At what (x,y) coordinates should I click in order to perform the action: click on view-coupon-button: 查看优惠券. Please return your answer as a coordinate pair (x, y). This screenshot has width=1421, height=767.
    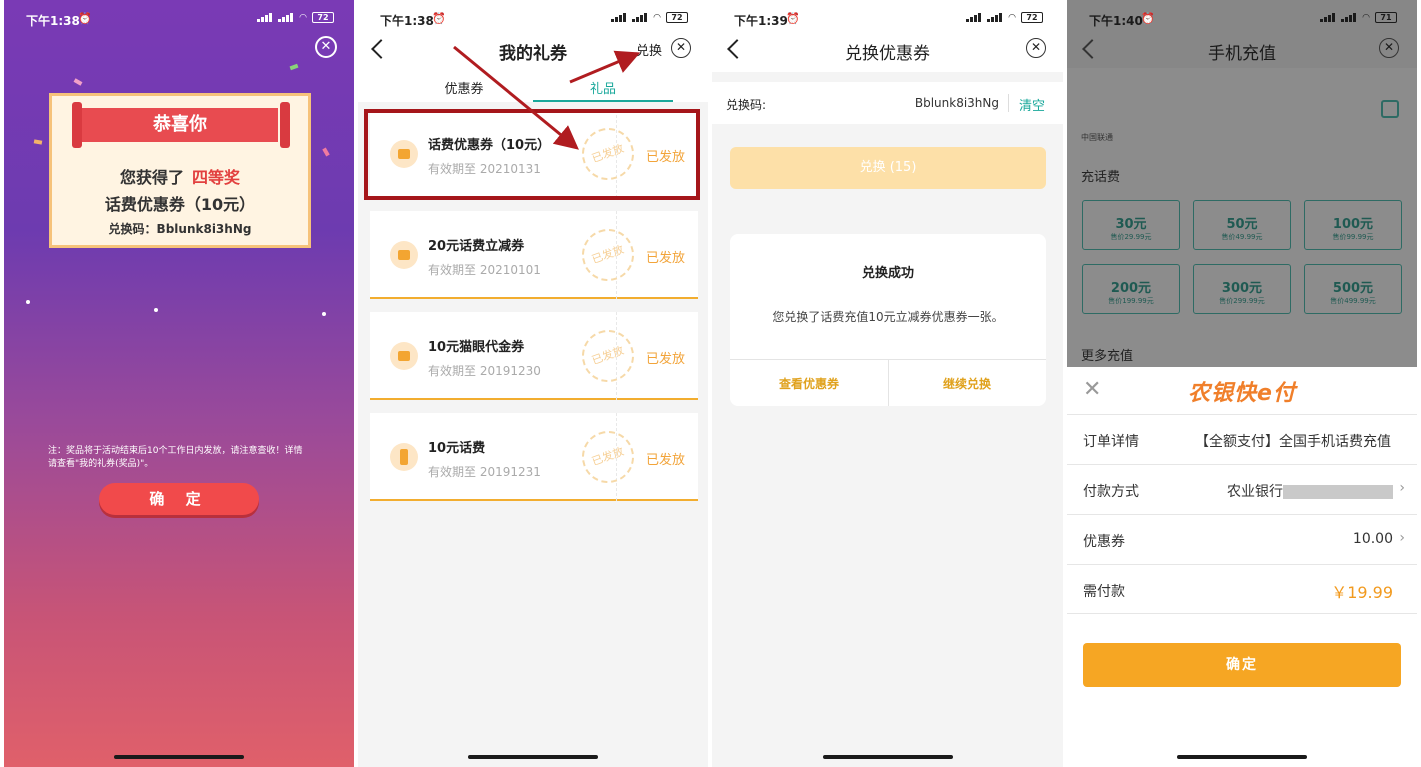
    Looking at the image, I should click on (809, 383).